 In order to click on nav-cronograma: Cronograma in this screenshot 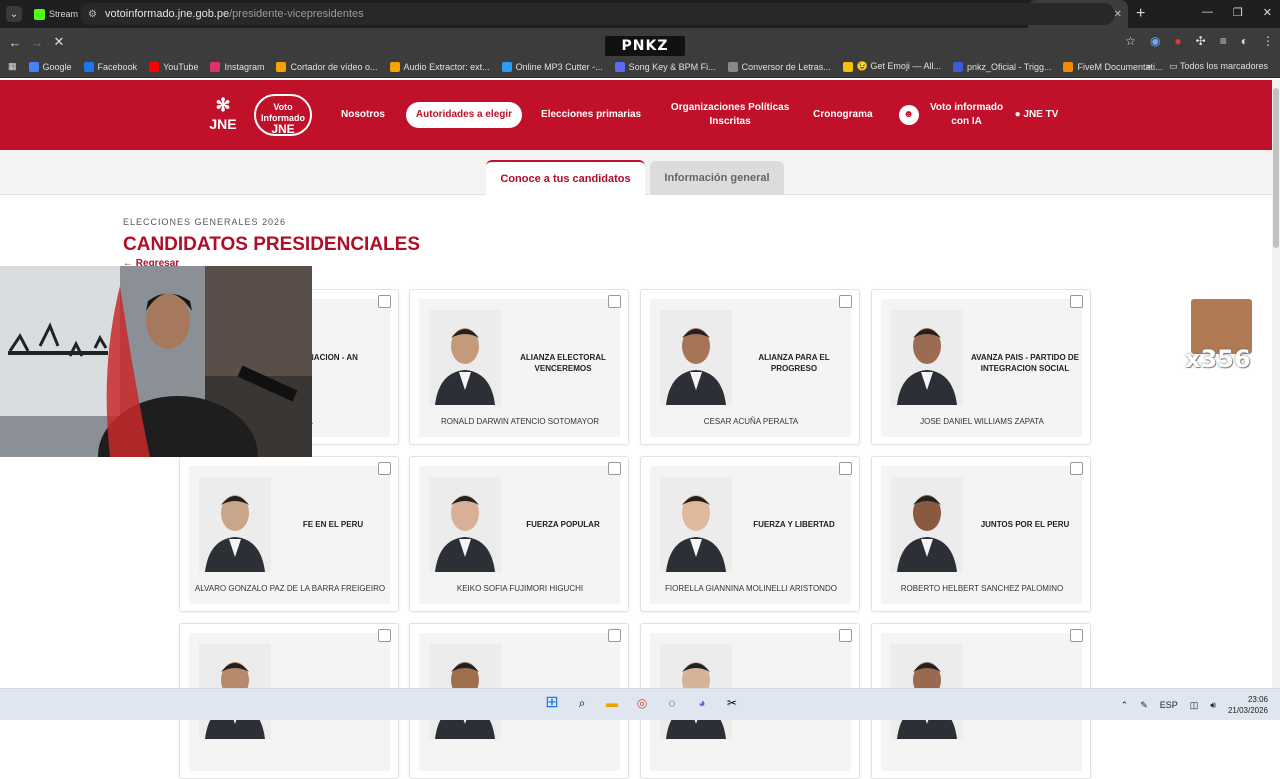, I will do `click(842, 115)`.